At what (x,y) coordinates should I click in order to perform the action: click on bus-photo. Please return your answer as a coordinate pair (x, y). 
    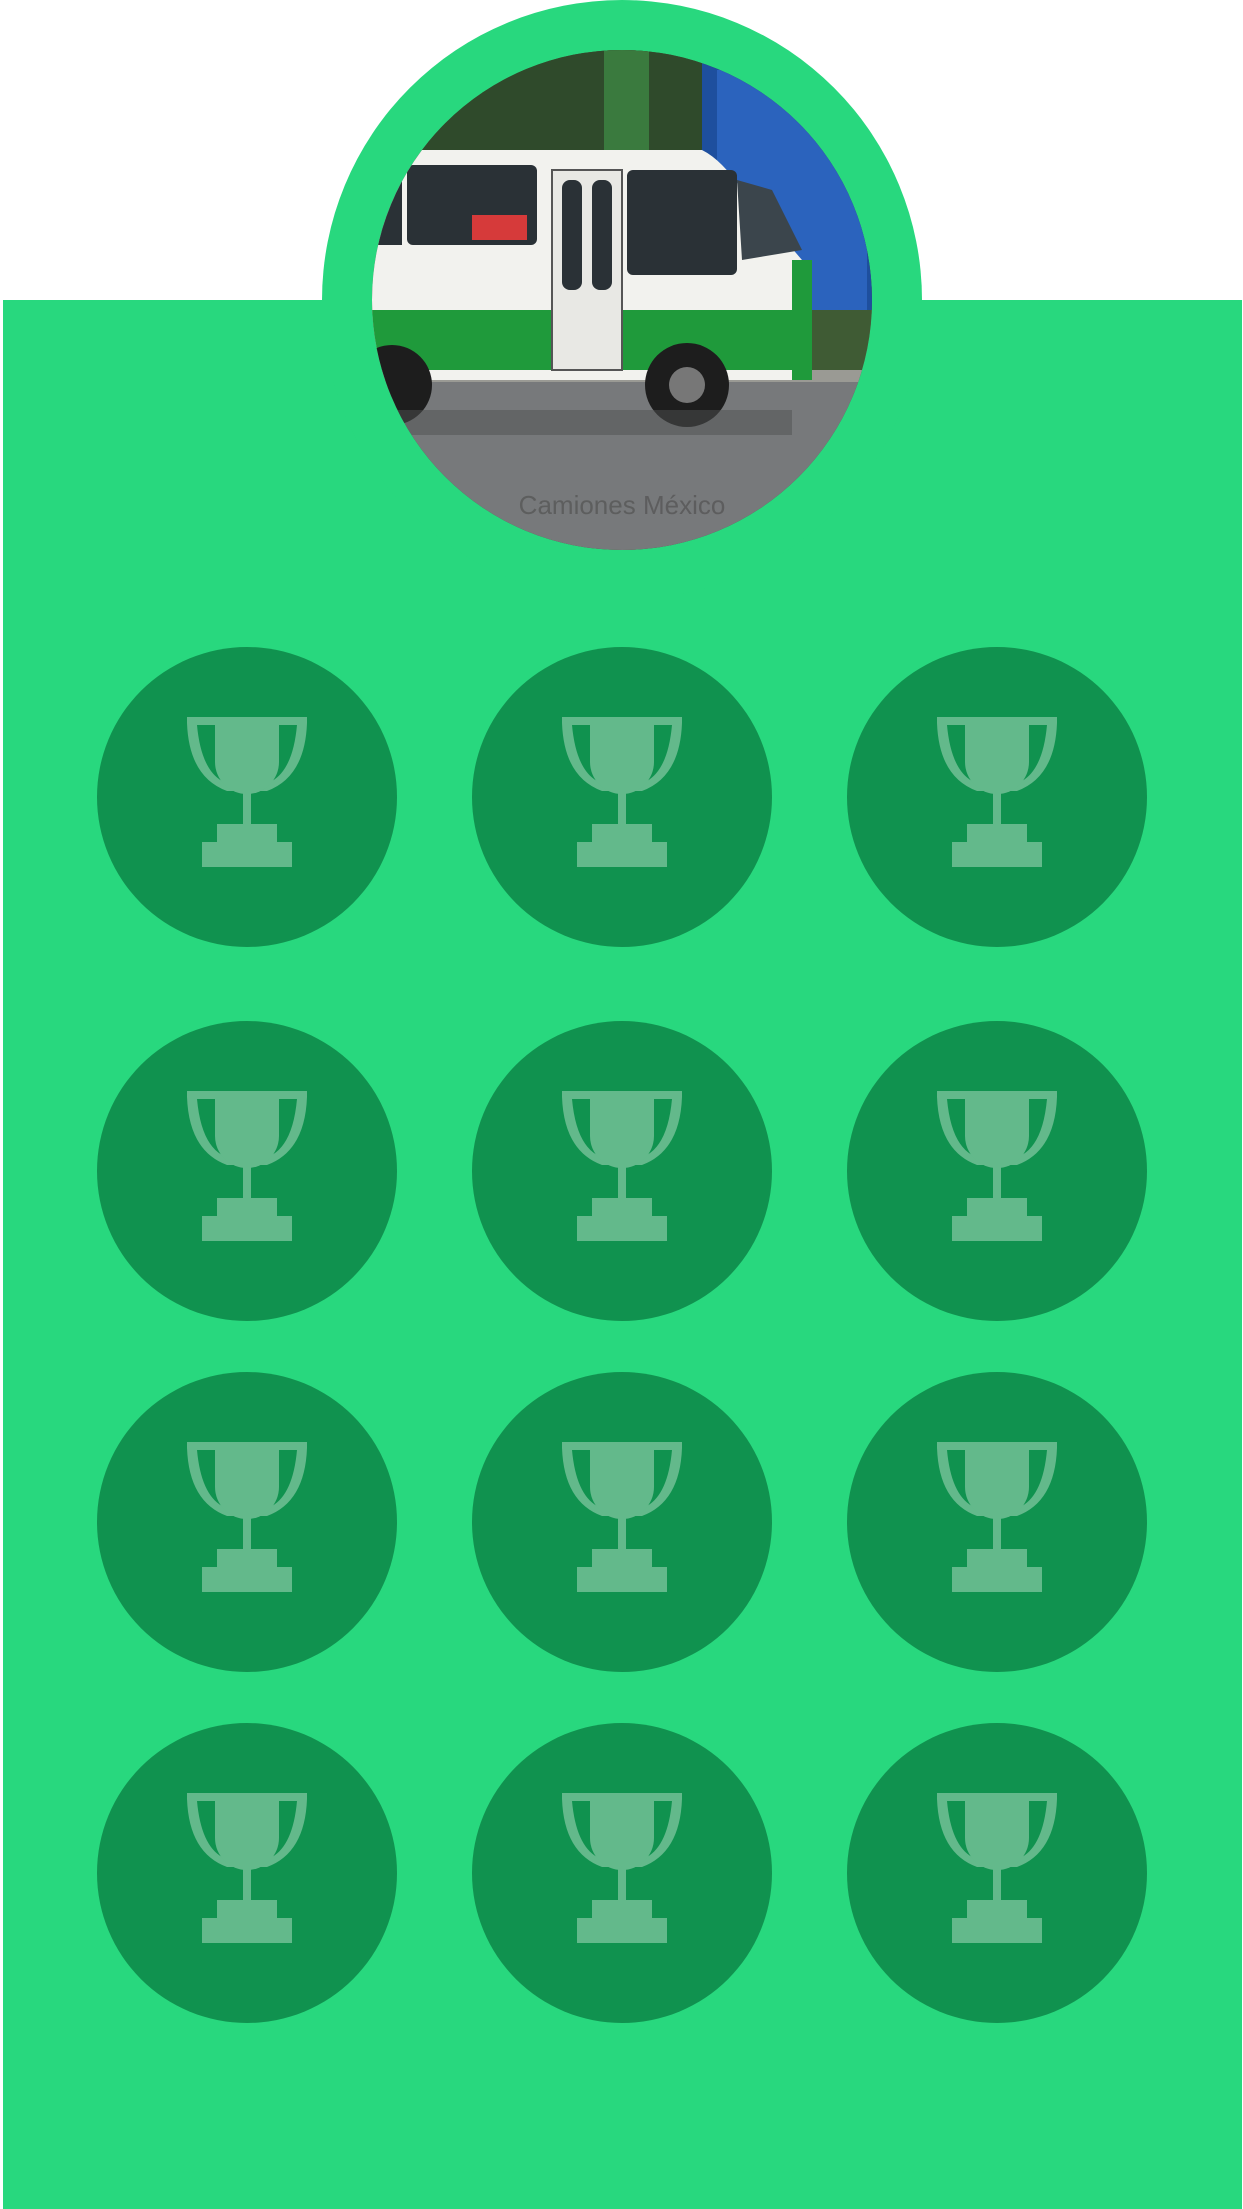
    Looking at the image, I should click on (622, 300).